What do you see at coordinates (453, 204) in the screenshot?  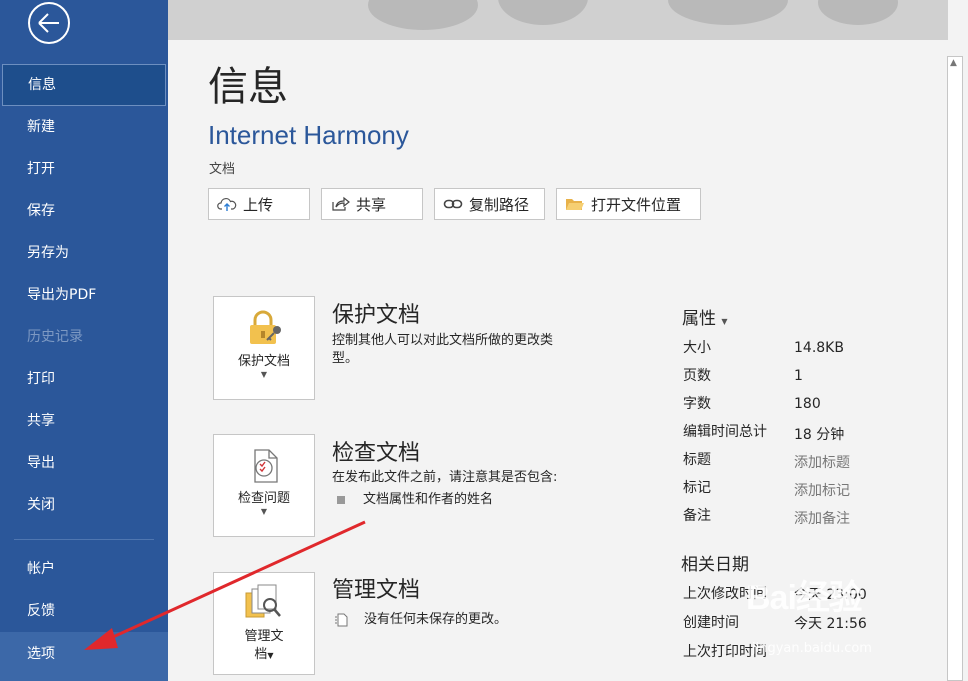 I see `link-icon` at bounding box center [453, 204].